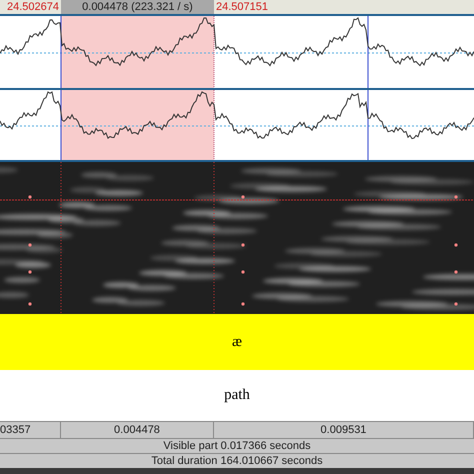 Image resolution: width=474 pixels, height=474 pixels. I want to click on duration-segment: 03357, so click(30, 430).